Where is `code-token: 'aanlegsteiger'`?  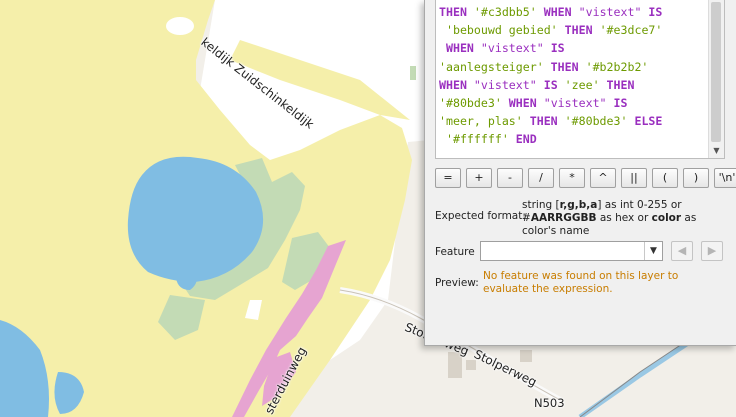
code-token: 'aanlegsteiger' is located at coordinates (491, 66).